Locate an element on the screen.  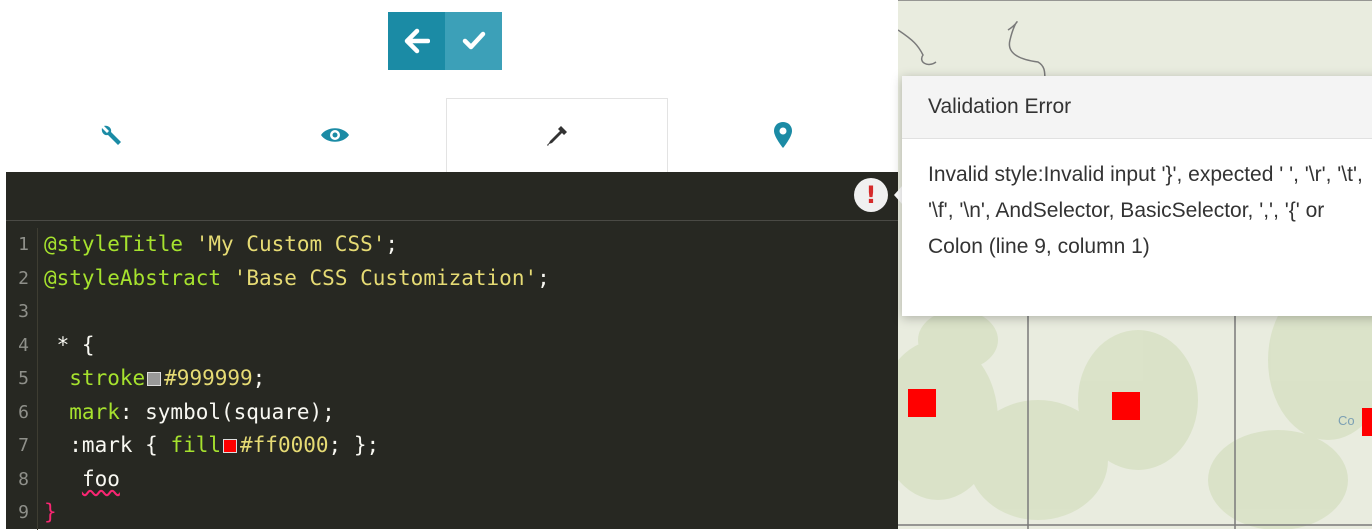
style-tabs is located at coordinates (449, 135).